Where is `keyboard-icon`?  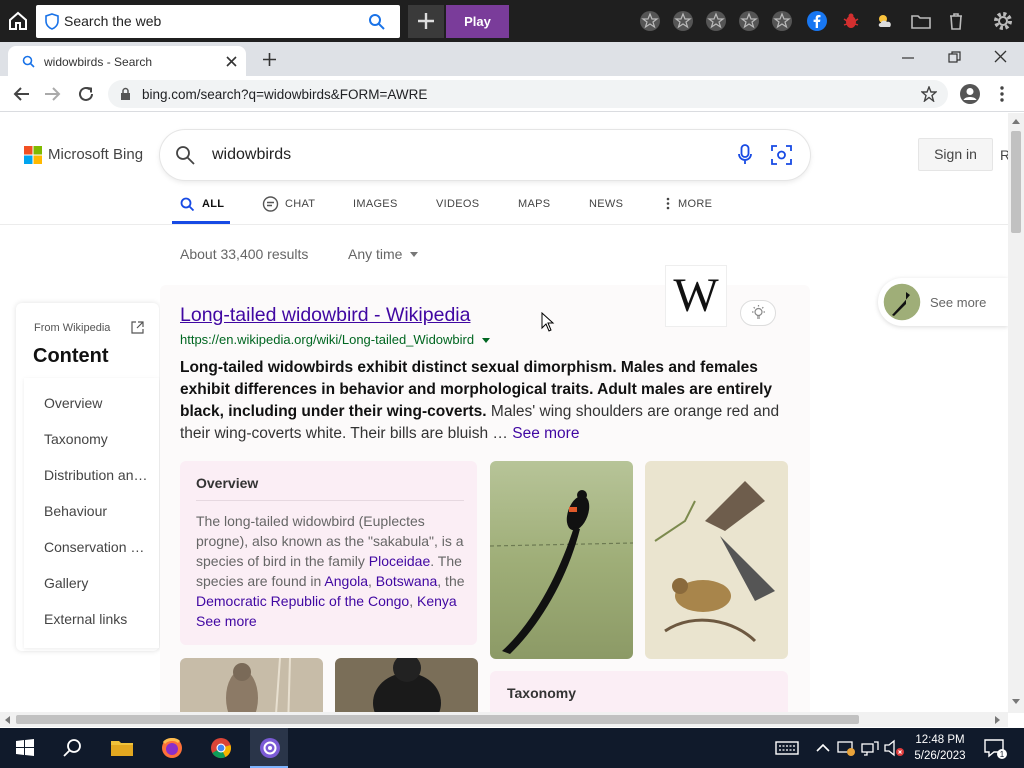 keyboard-icon is located at coordinates (787, 748).